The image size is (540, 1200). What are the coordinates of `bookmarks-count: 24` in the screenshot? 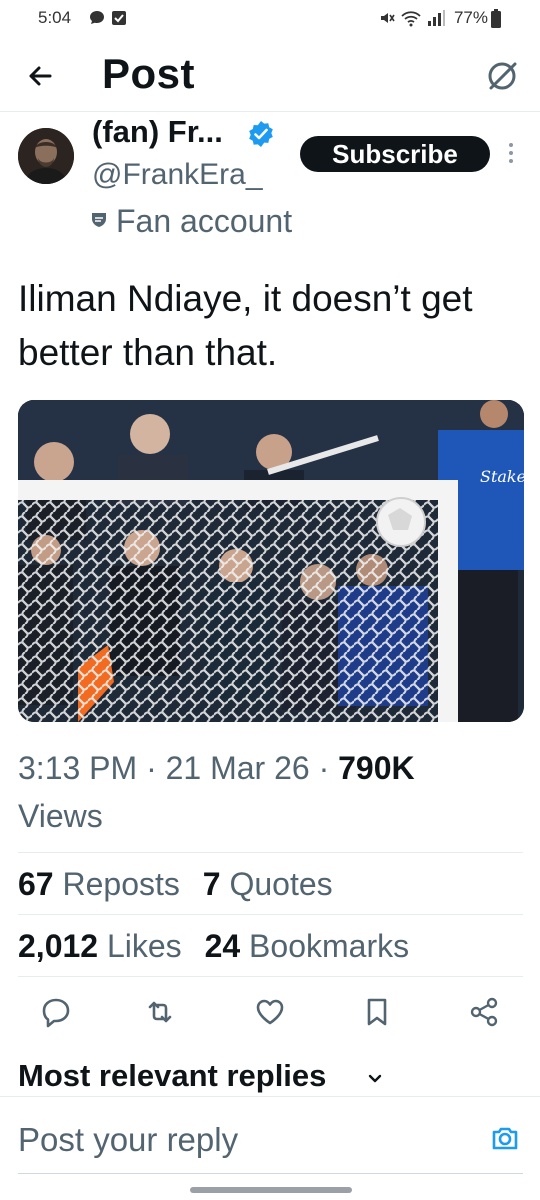 It's located at (222, 946).